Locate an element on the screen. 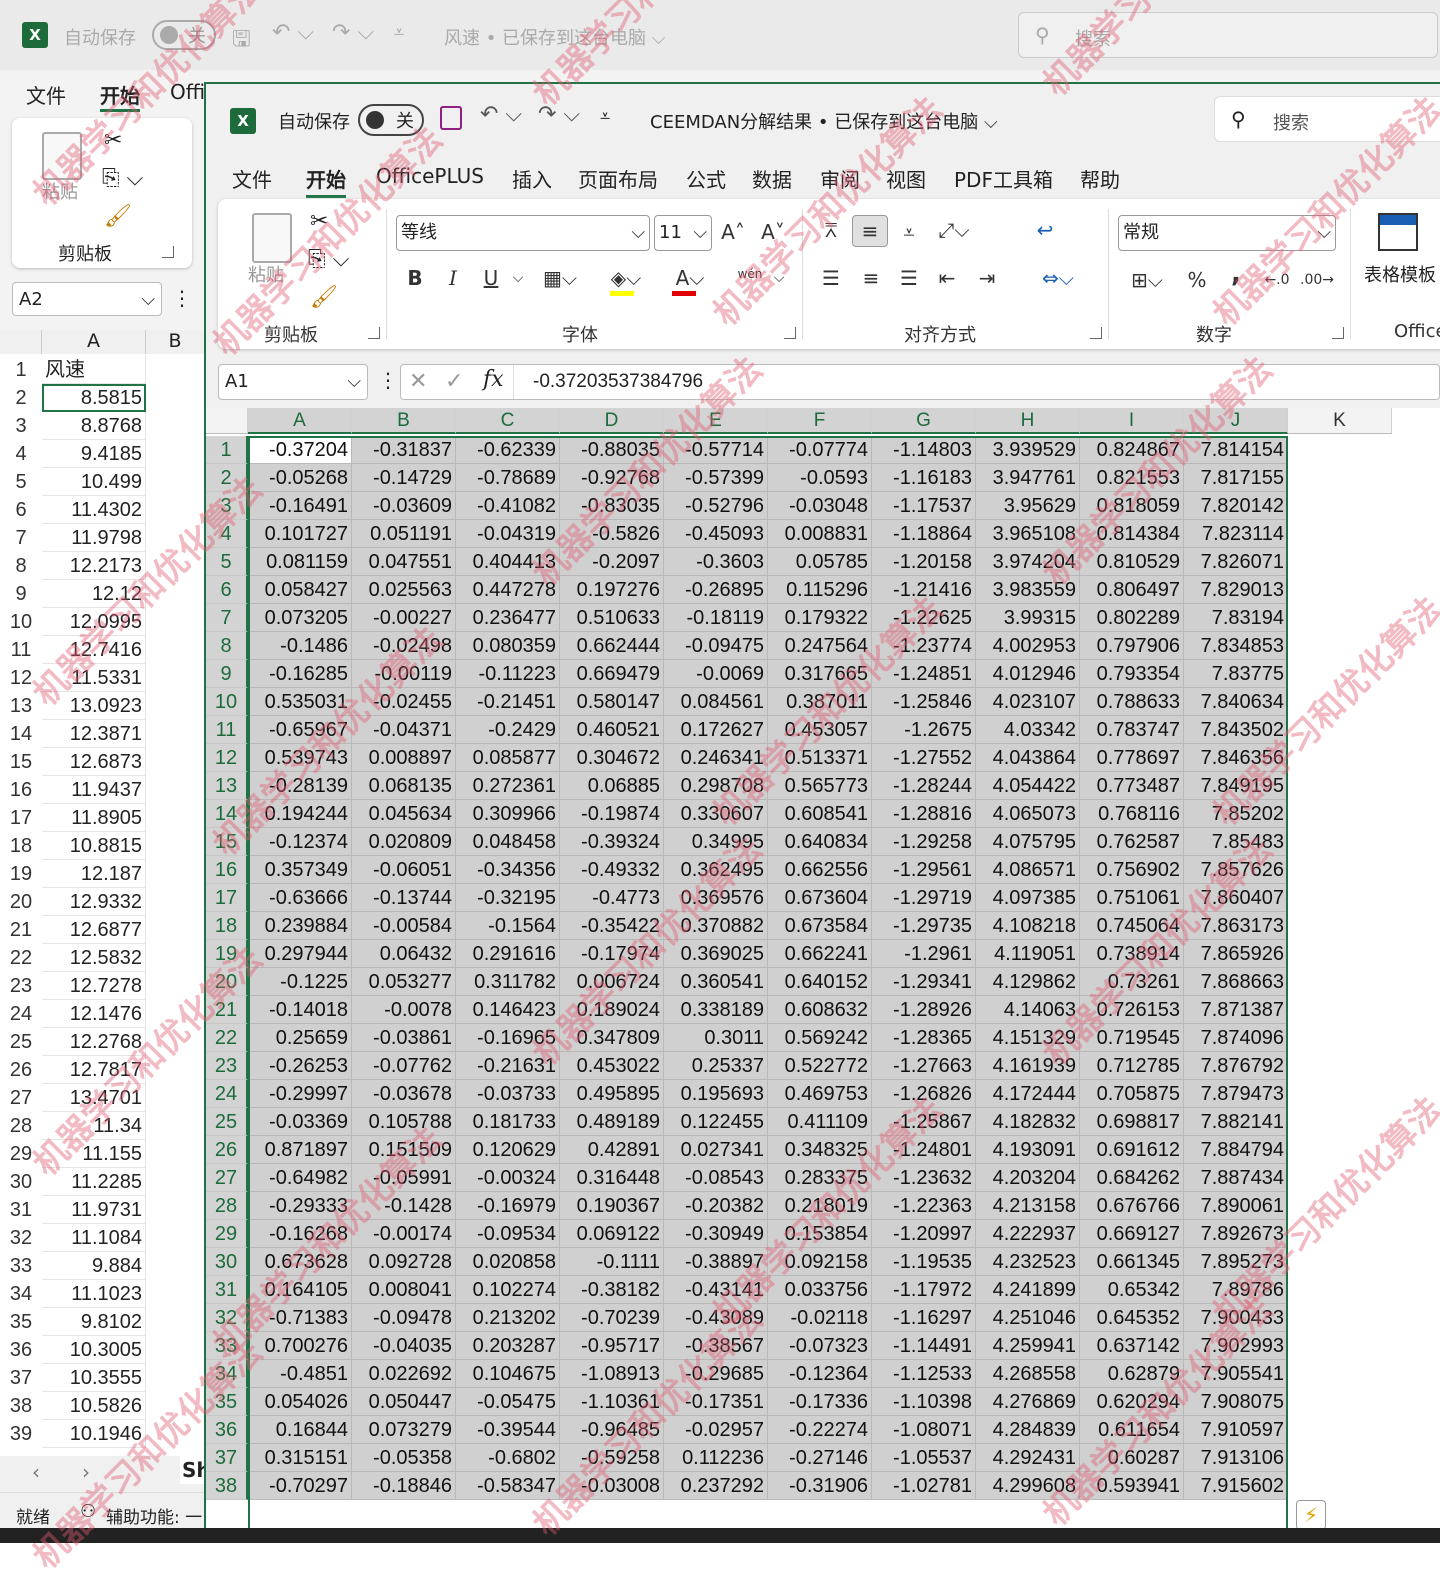  data-cell: -1.25867 is located at coordinates (924, 1122).